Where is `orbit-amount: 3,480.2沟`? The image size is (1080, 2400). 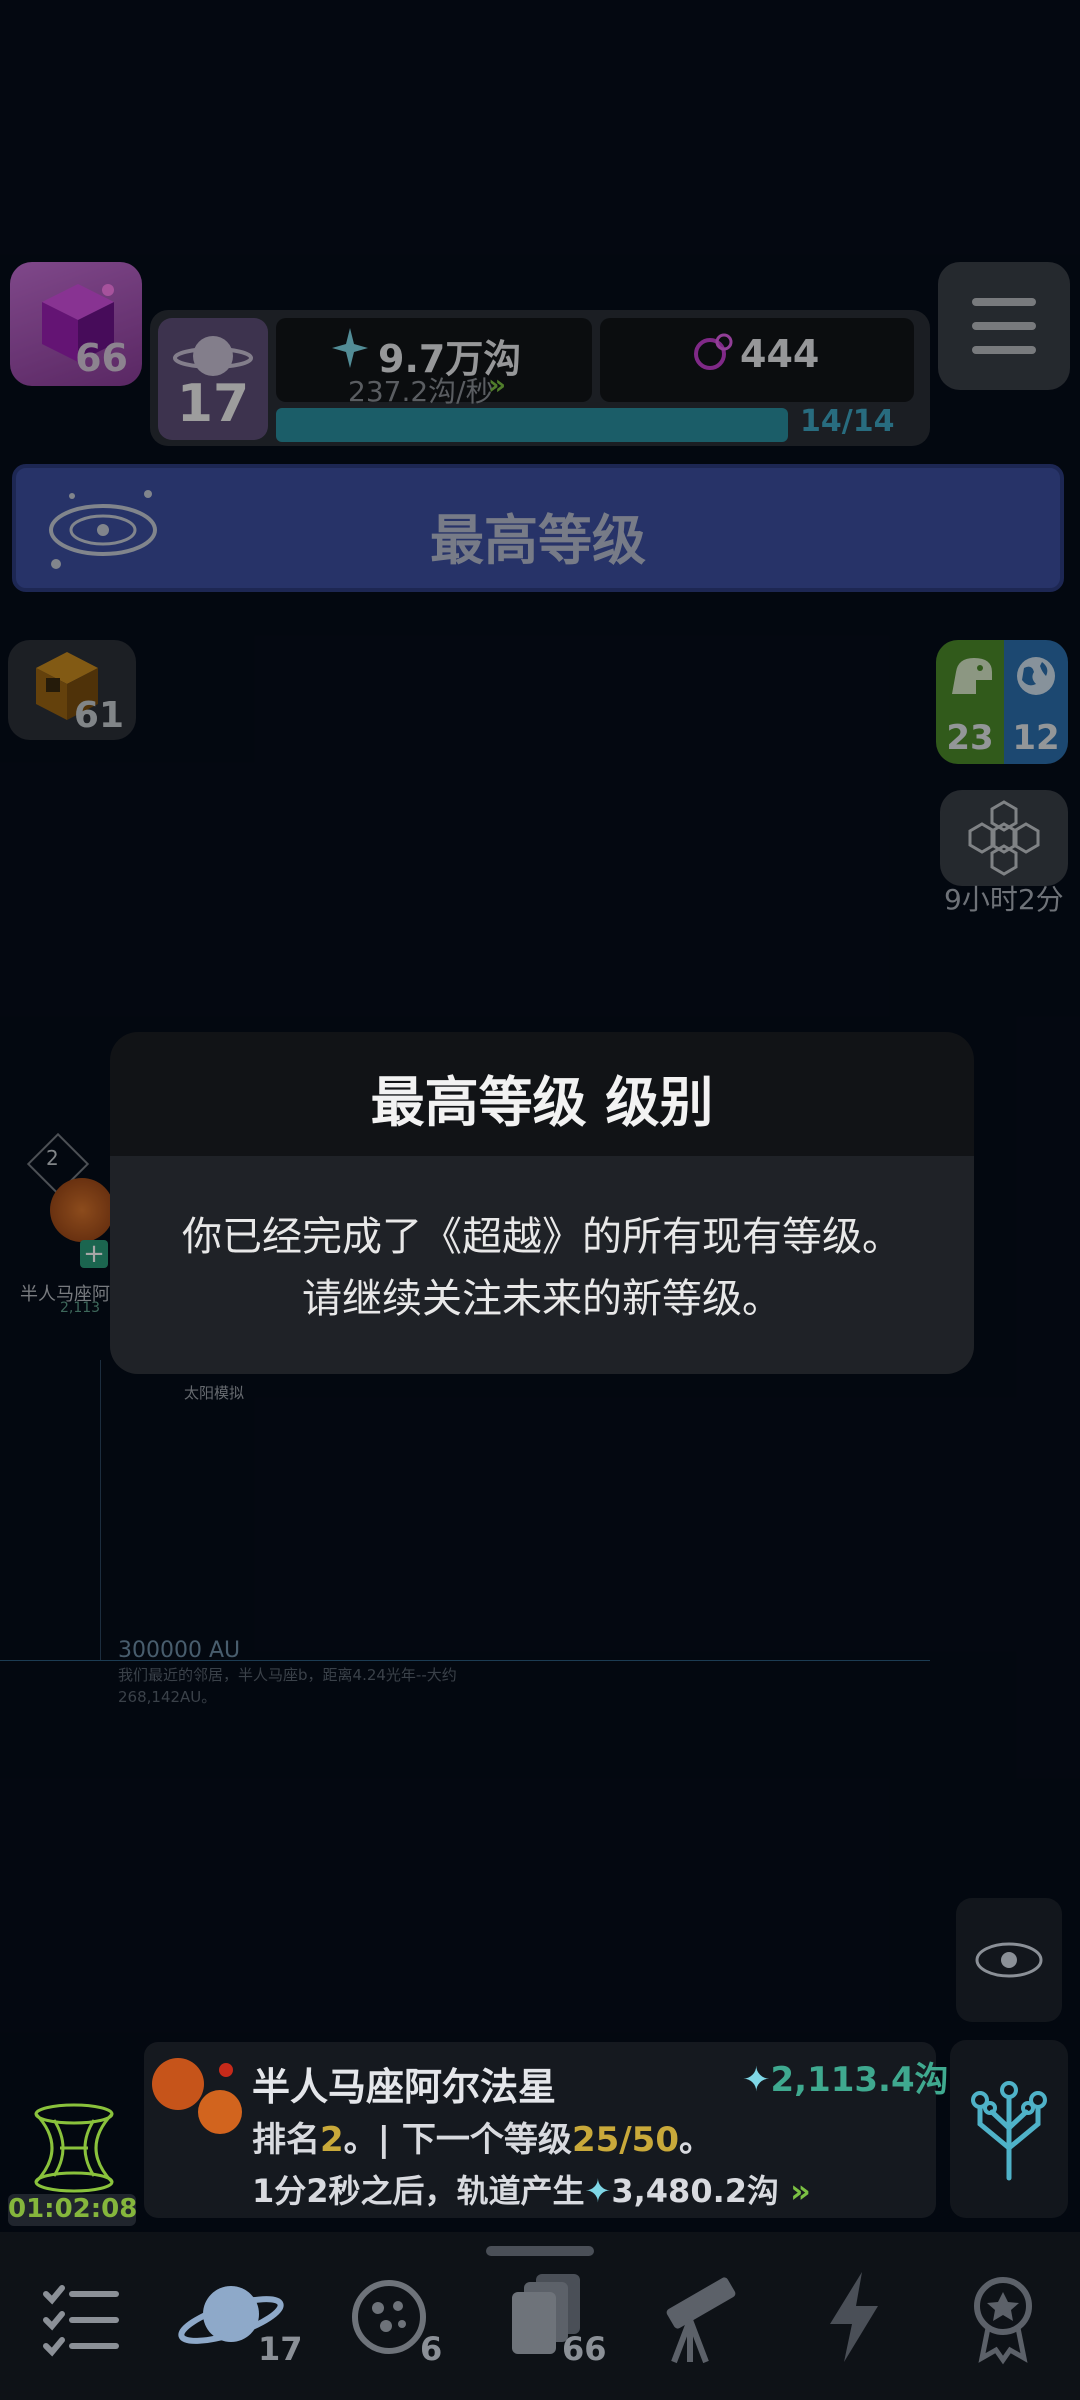
orbit-amount: 3,480.2沟 is located at coordinates (695, 2191).